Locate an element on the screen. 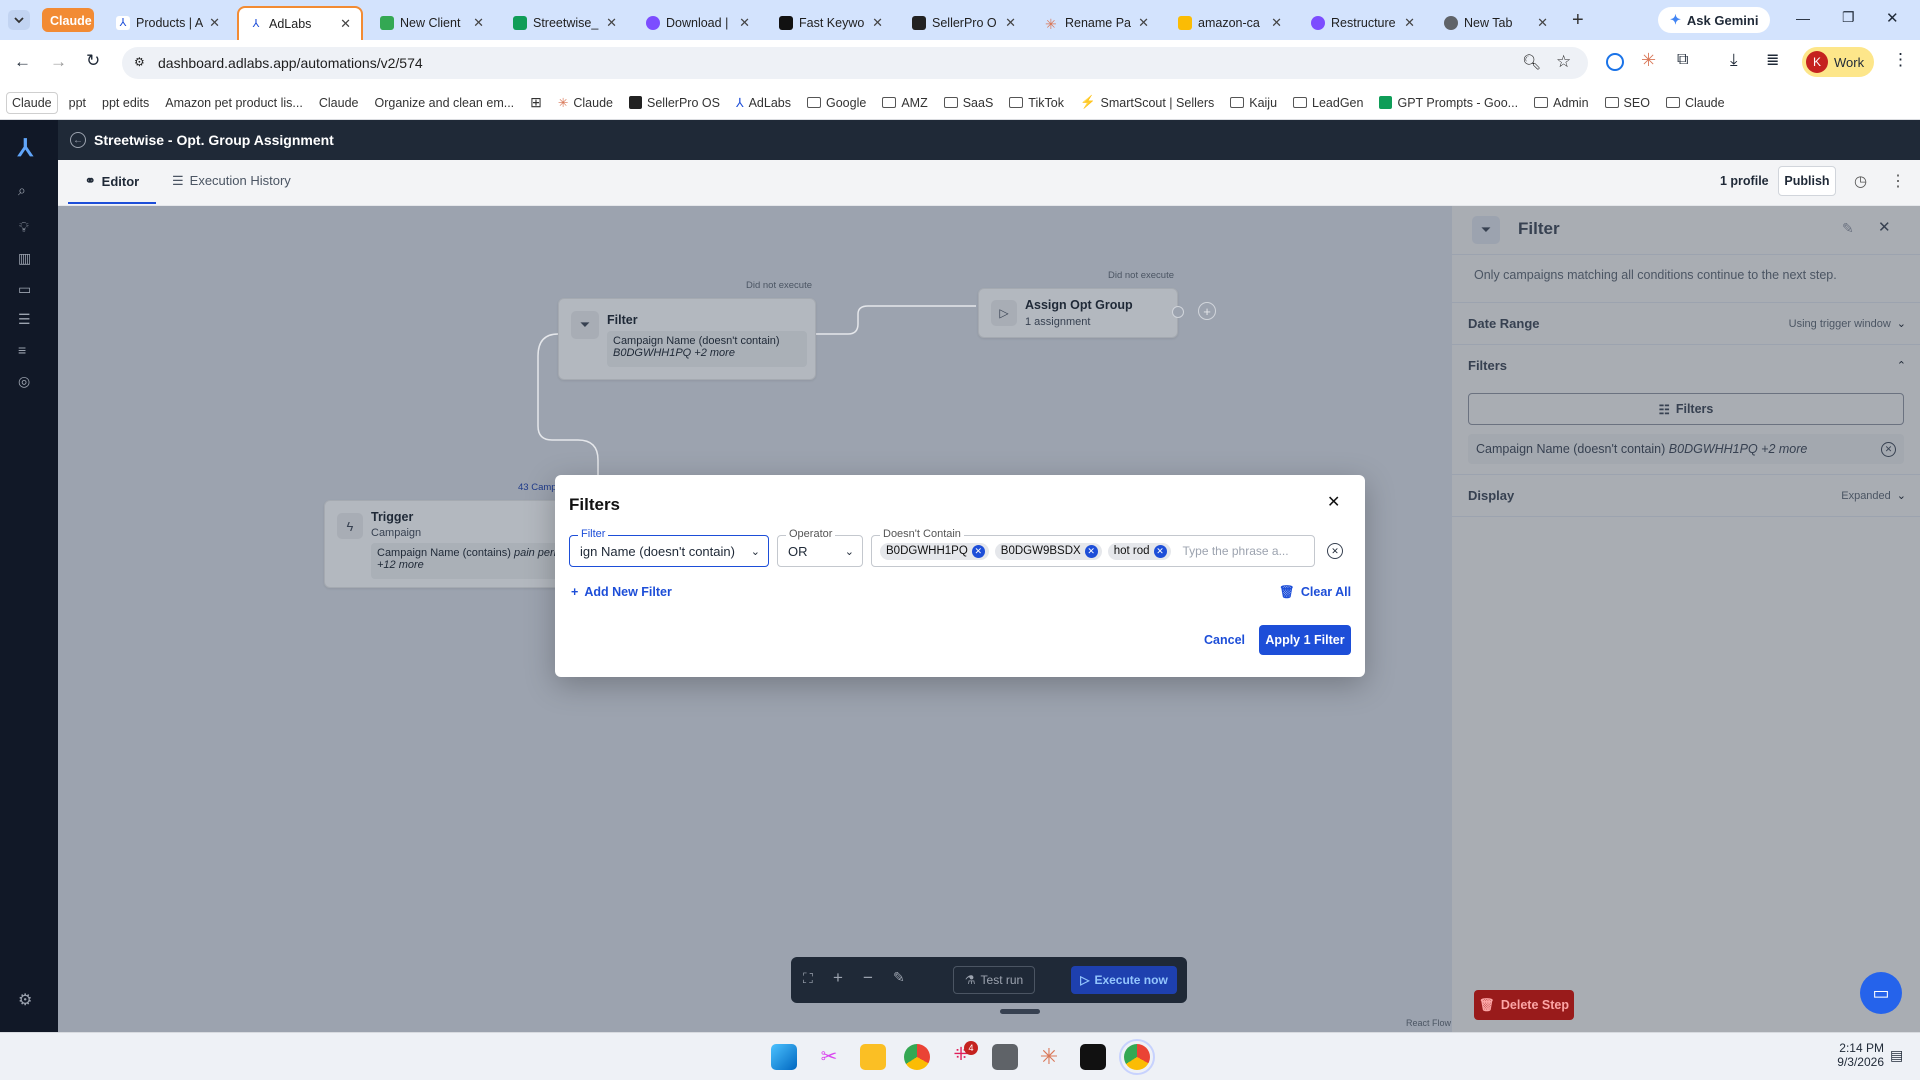 The width and height of the screenshot is (1920, 1080). profile-button: K Work is located at coordinates (1838, 62).